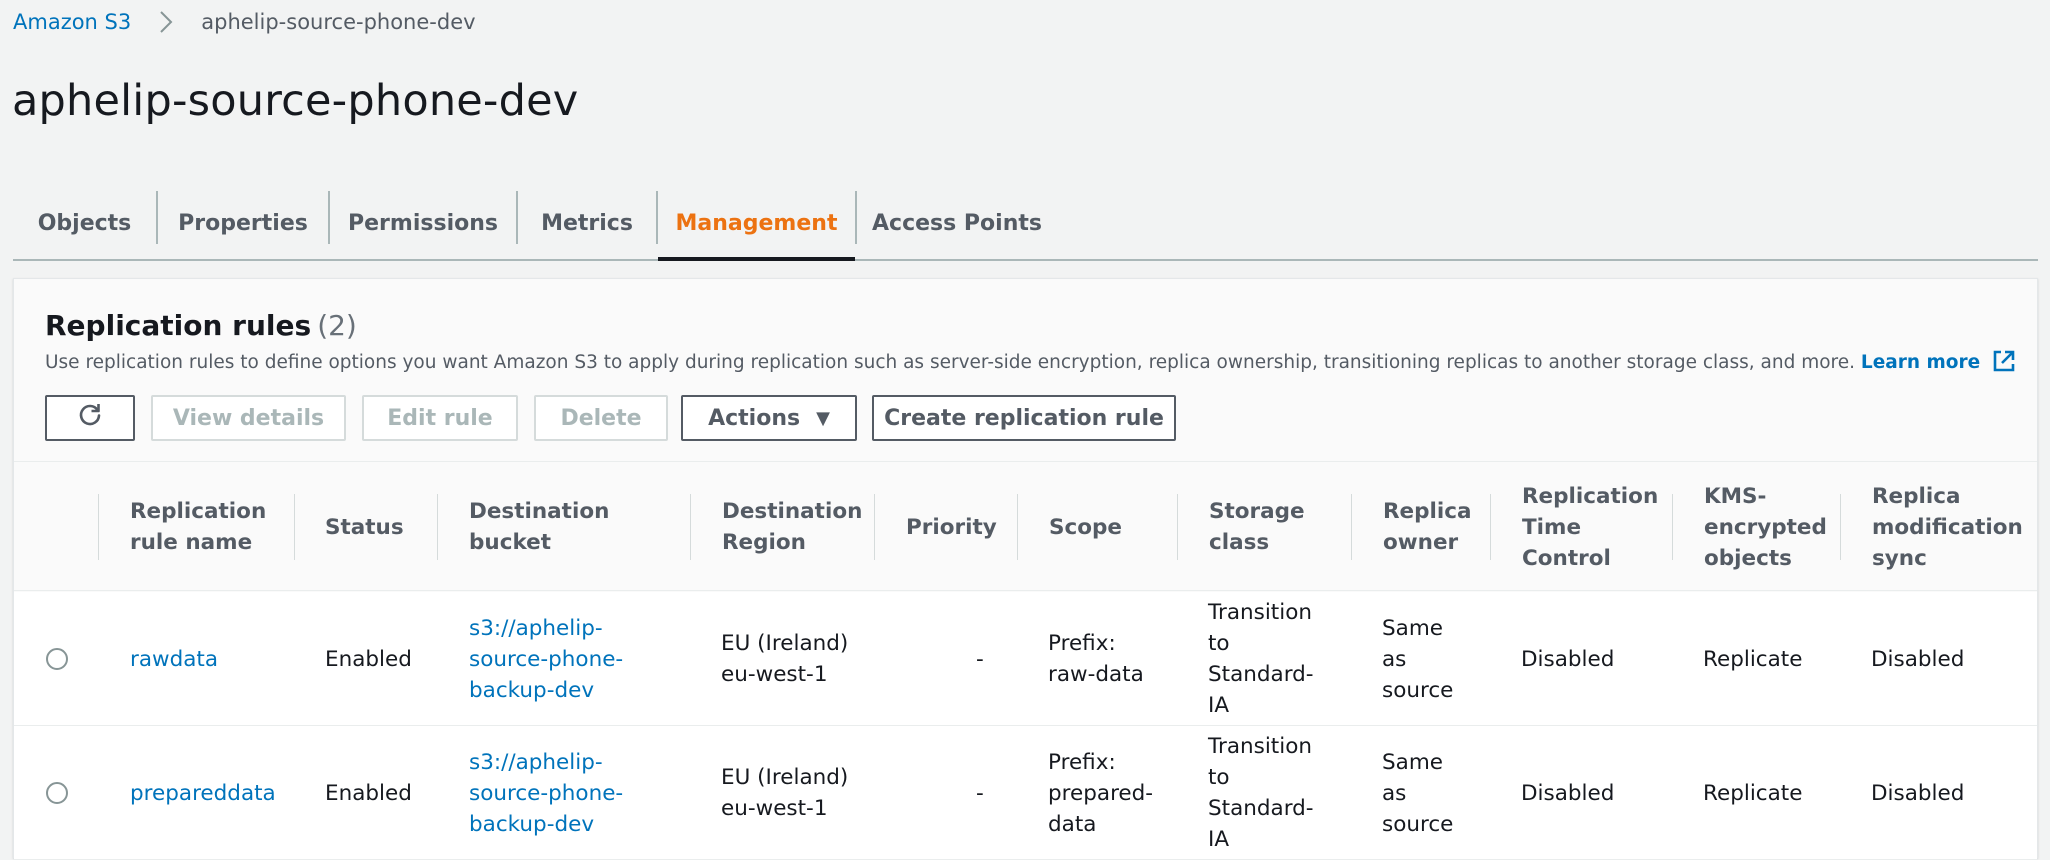  I want to click on header-text: rule name, so click(191, 542).